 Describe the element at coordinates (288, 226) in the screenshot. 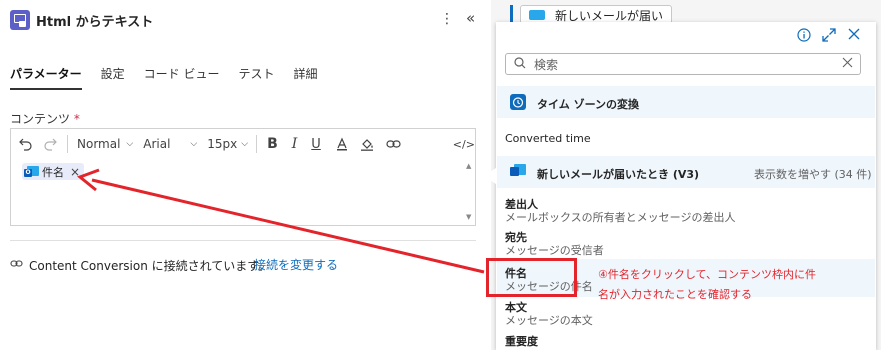

I see `arrow-line` at that location.